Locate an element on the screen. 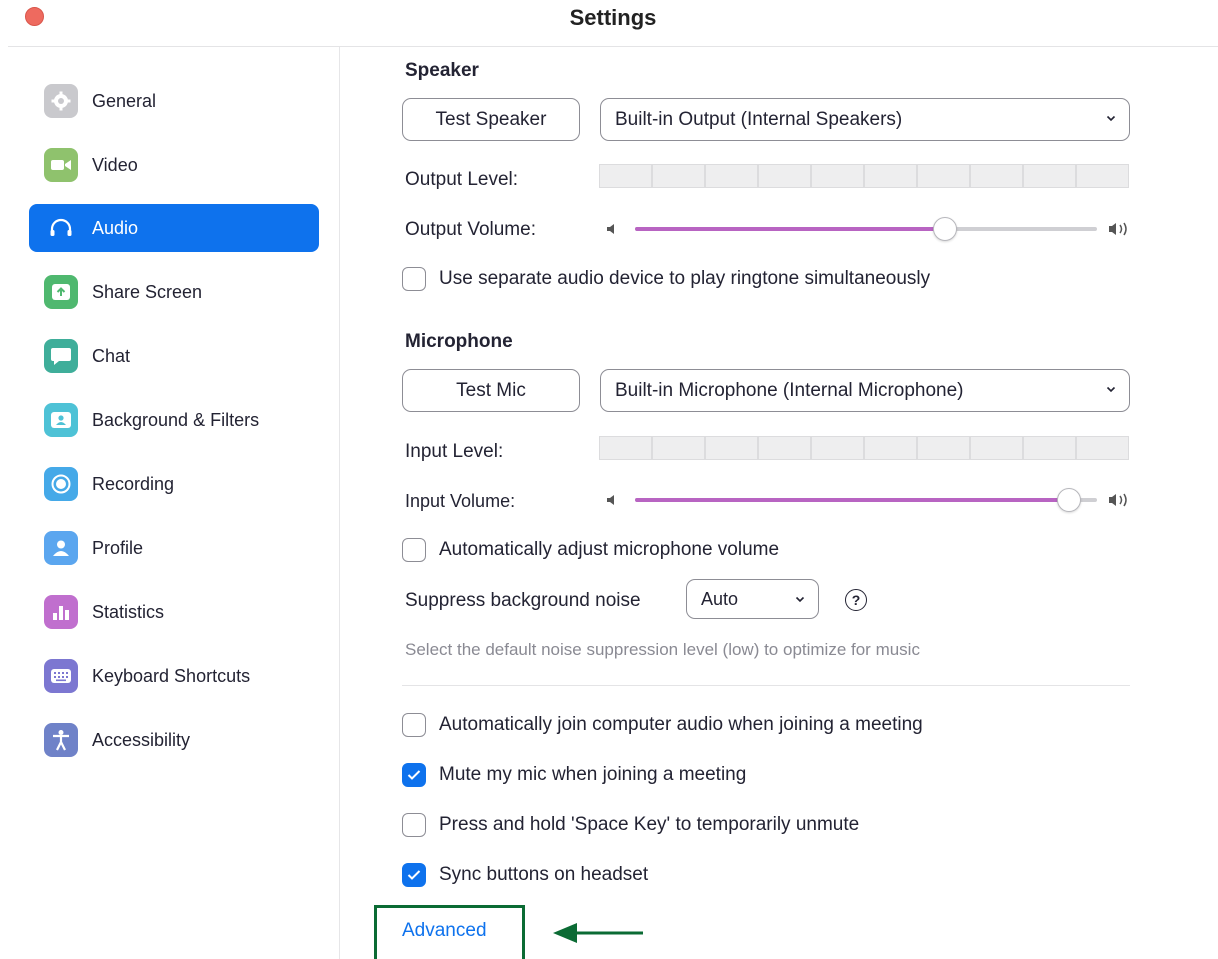 The height and width of the screenshot is (959, 1218). auto-adjust-mic-option: Automatically adjust microphone volume is located at coordinates (590, 550).